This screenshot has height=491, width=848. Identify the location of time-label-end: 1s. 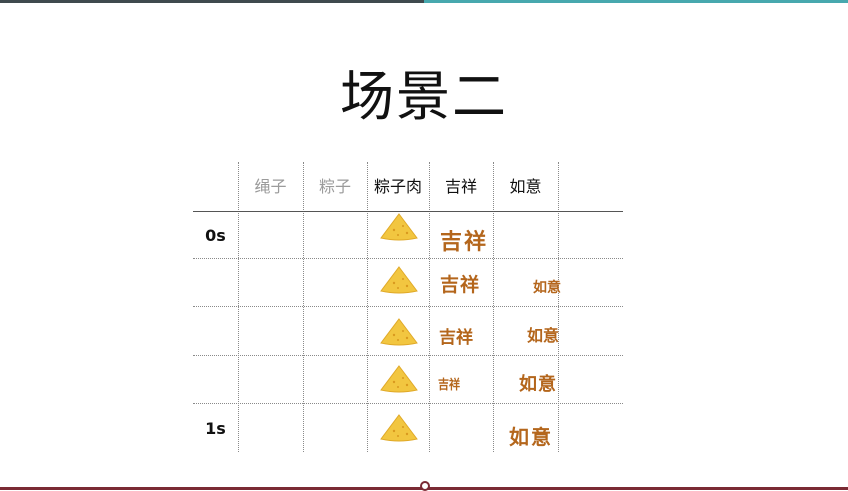
(215, 428).